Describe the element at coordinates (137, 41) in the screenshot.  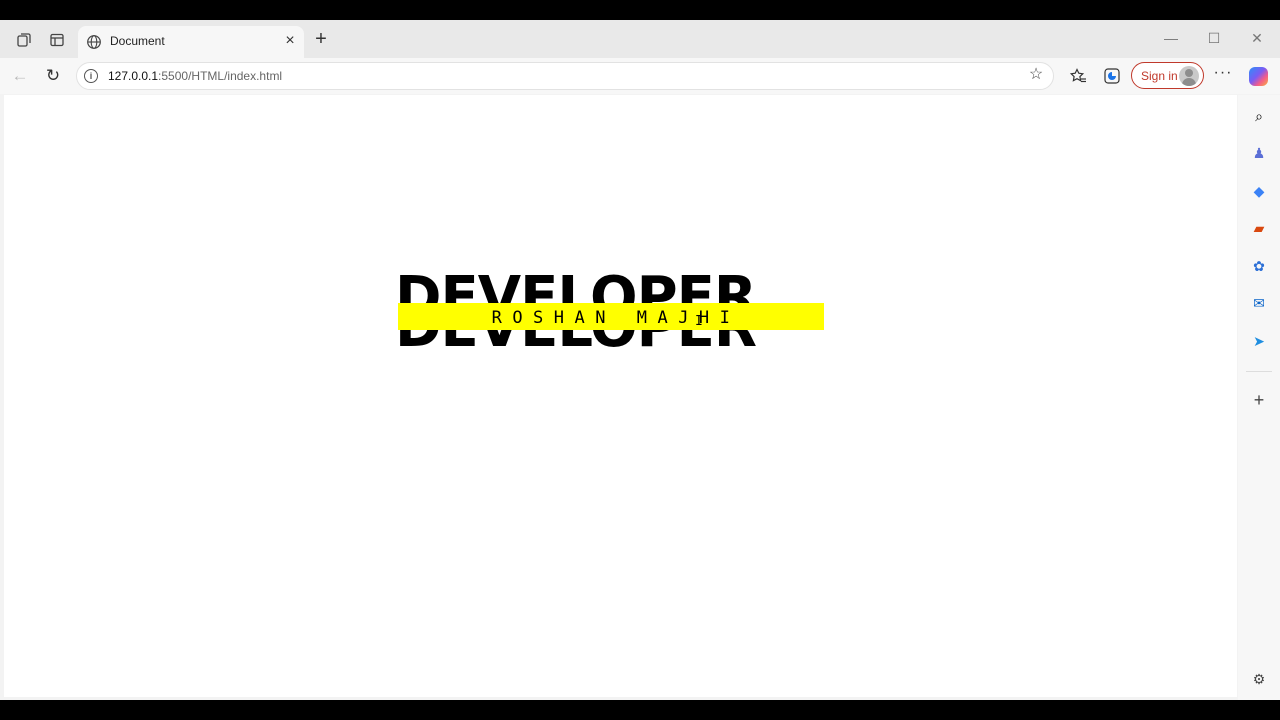
I see `tab-title: Document` at that location.